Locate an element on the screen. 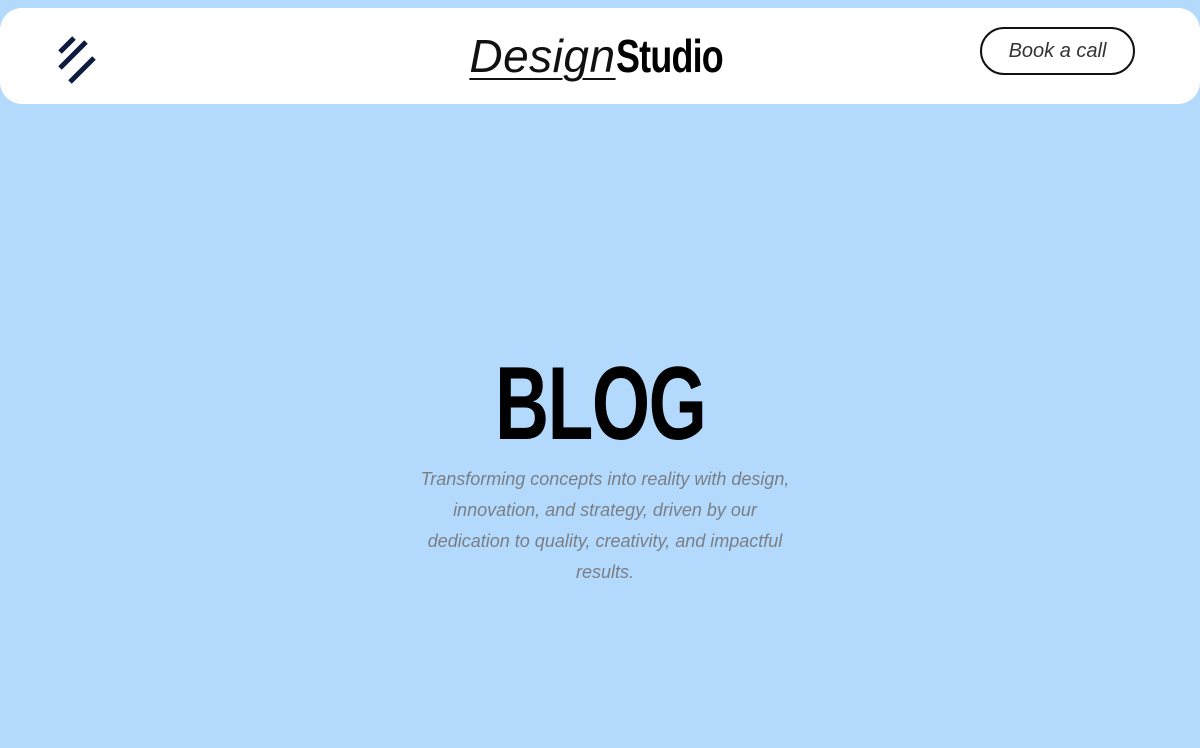 The width and height of the screenshot is (1200, 748). logo-studio-text: Studio is located at coordinates (669, 56).